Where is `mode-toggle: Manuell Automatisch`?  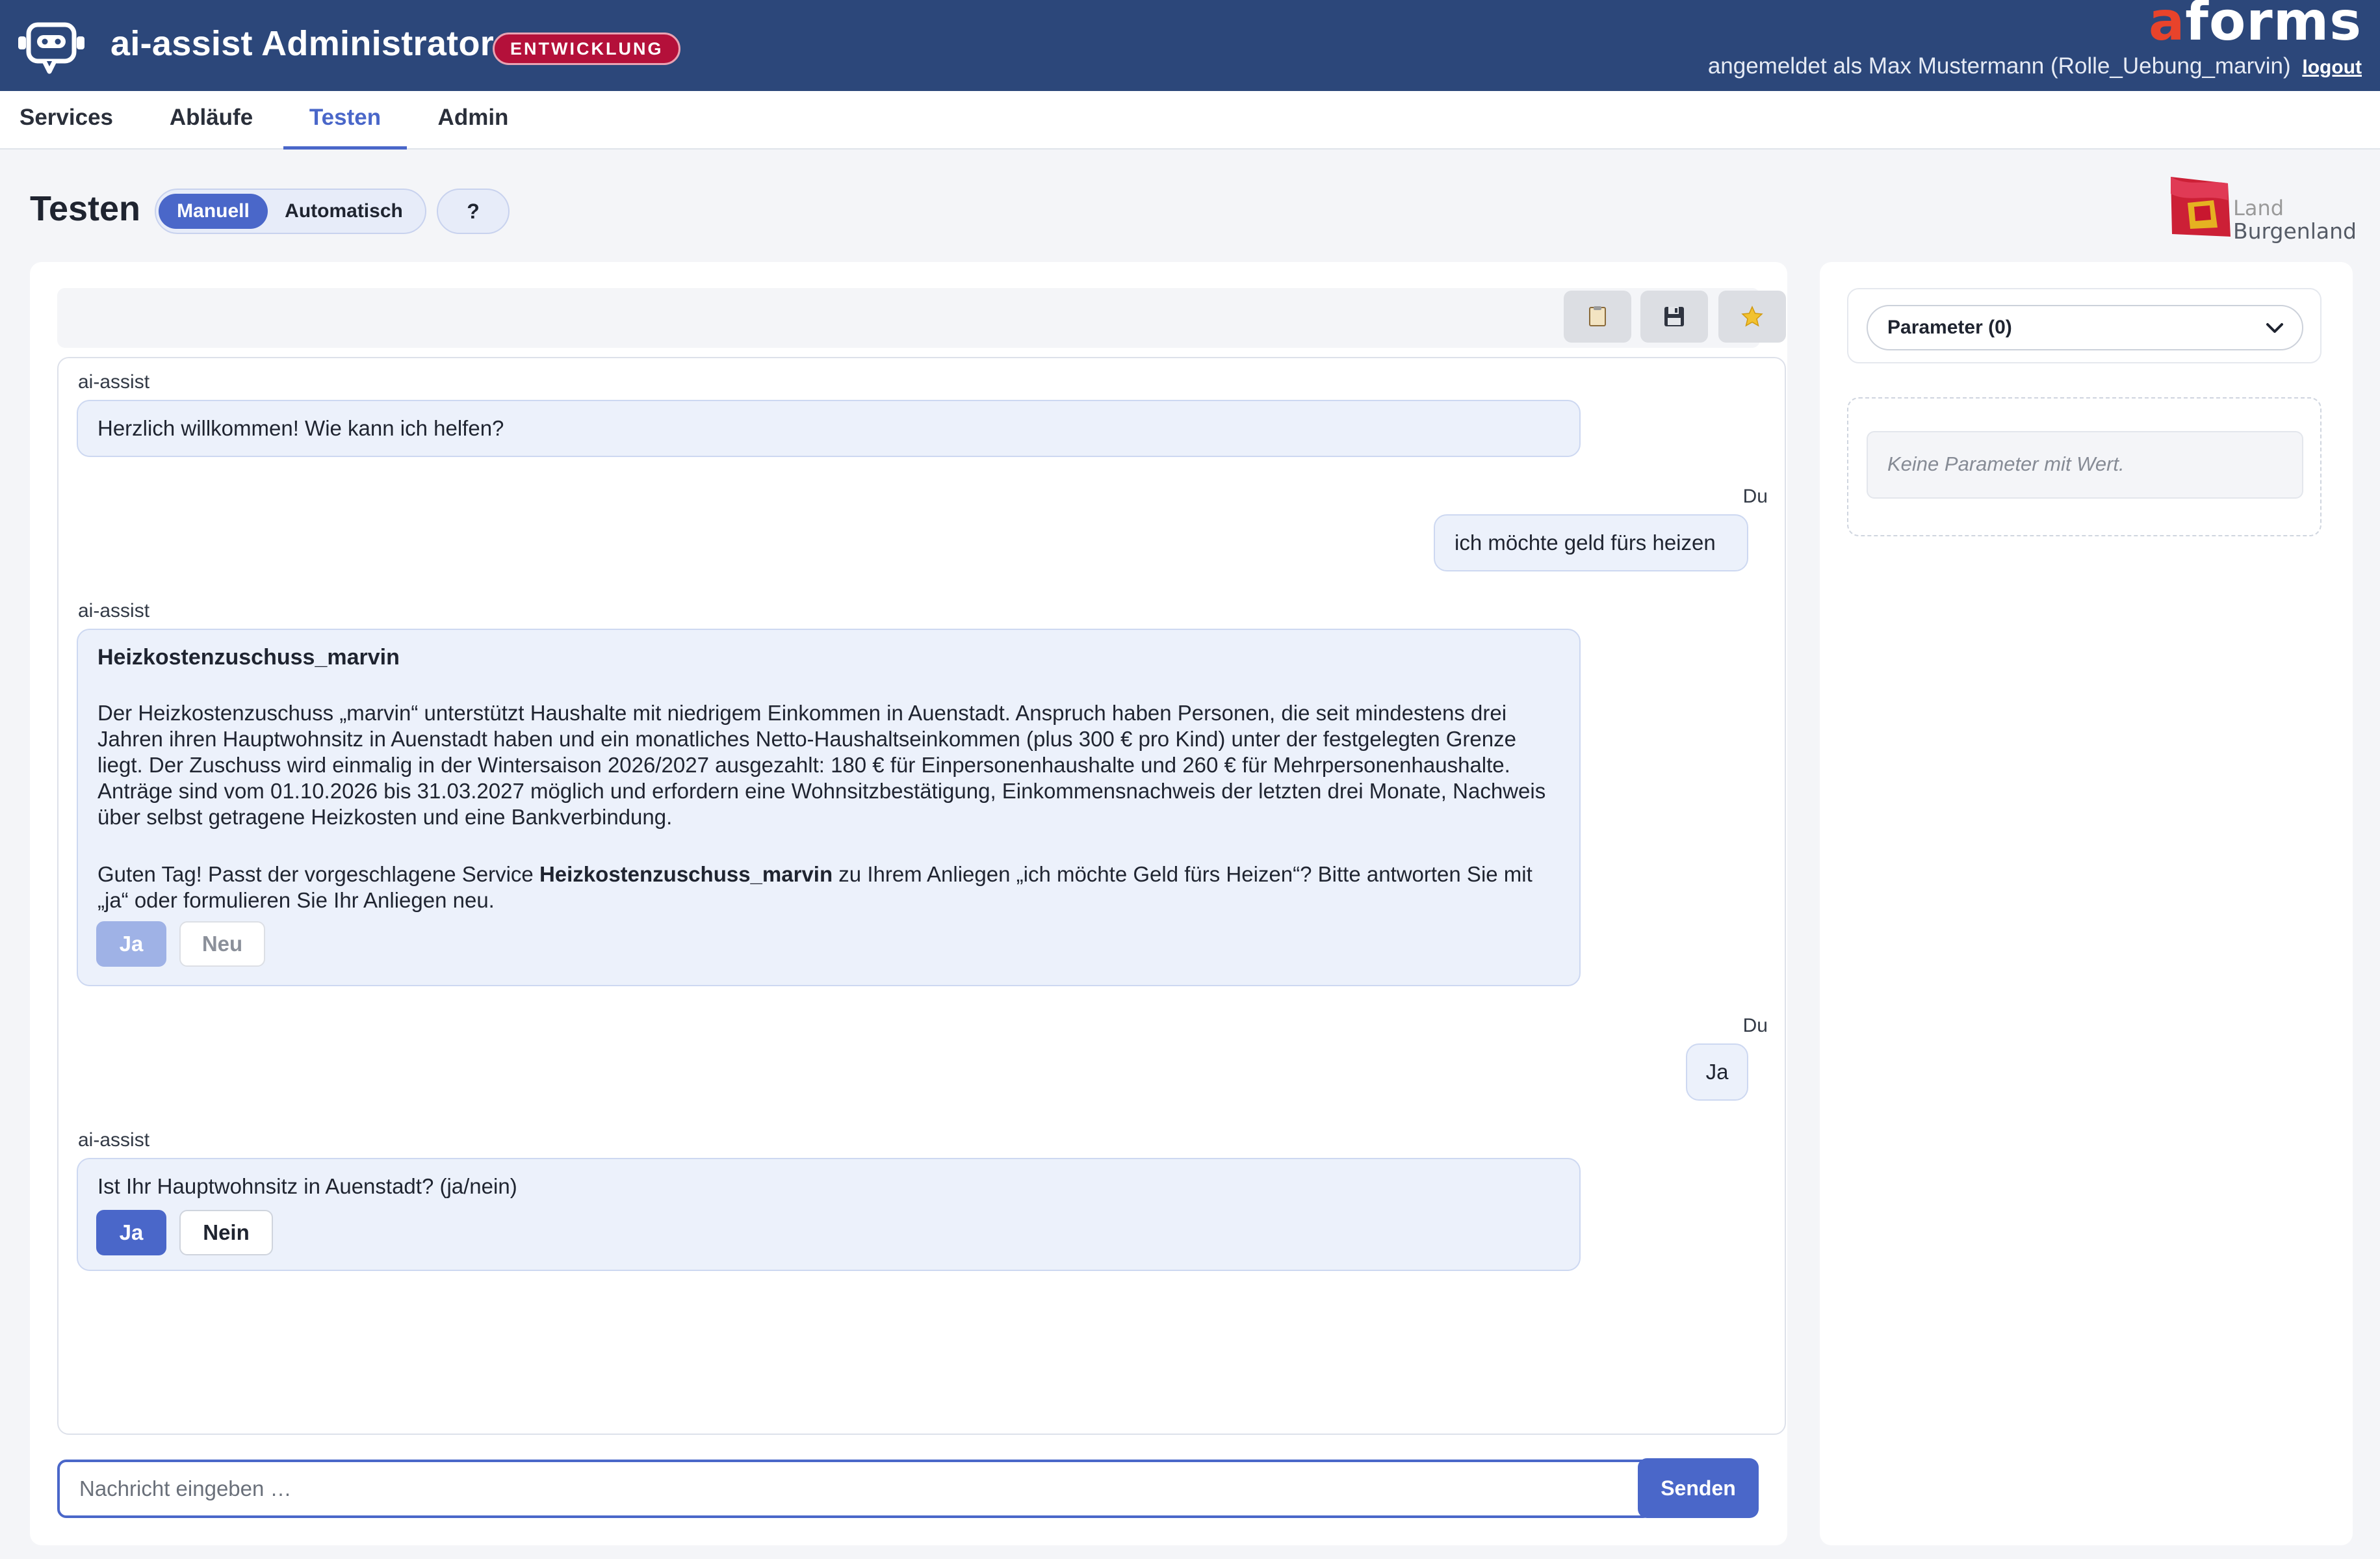
mode-toggle: Manuell Automatisch is located at coordinates (290, 212).